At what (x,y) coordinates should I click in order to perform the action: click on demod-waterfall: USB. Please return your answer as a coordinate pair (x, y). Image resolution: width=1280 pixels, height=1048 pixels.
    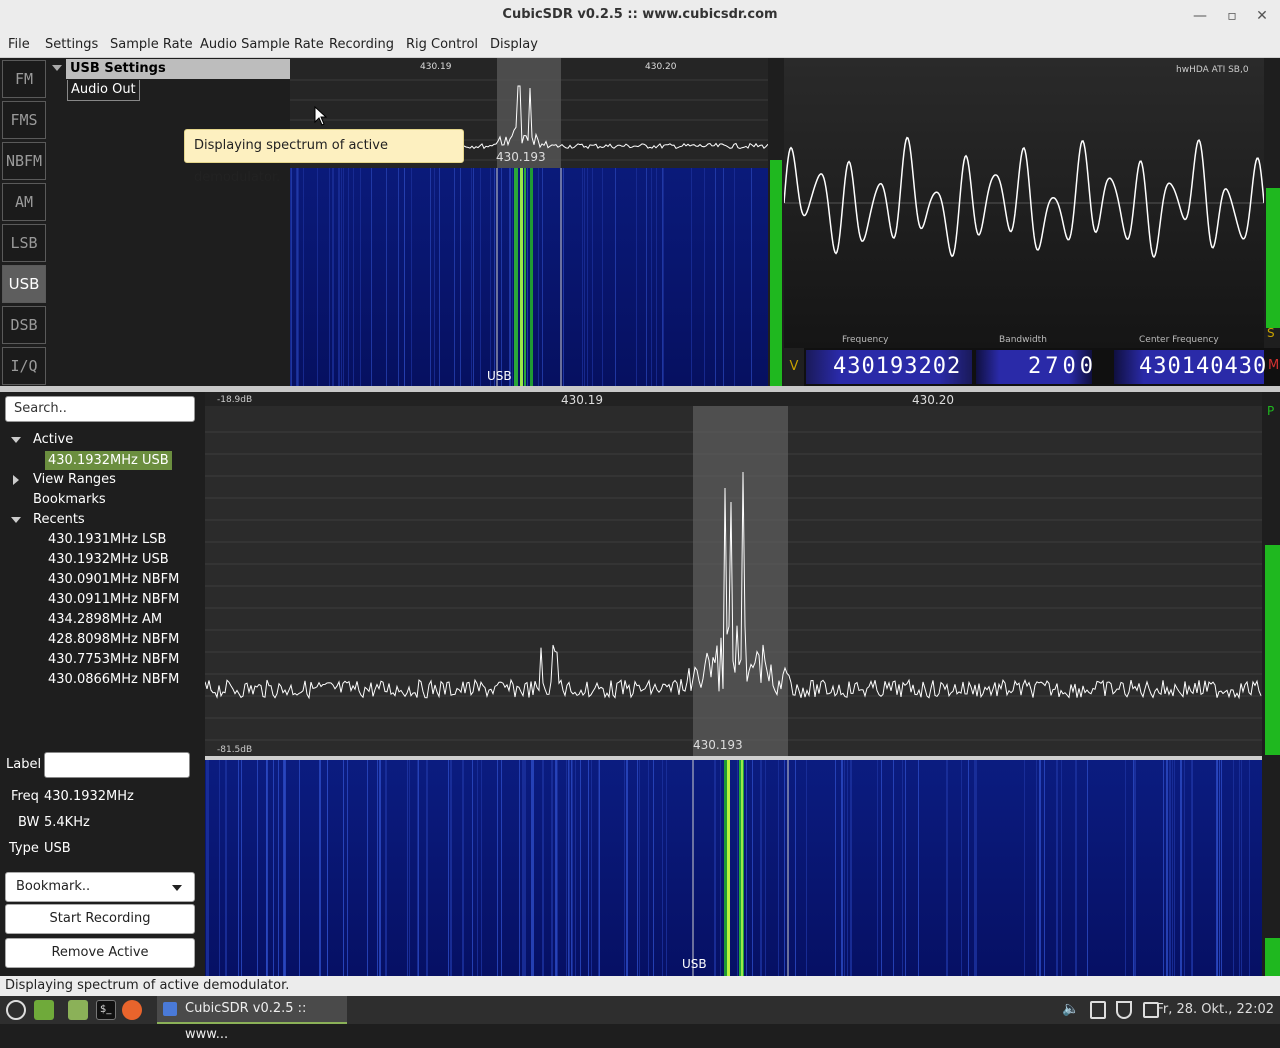
    Looking at the image, I should click on (529, 278).